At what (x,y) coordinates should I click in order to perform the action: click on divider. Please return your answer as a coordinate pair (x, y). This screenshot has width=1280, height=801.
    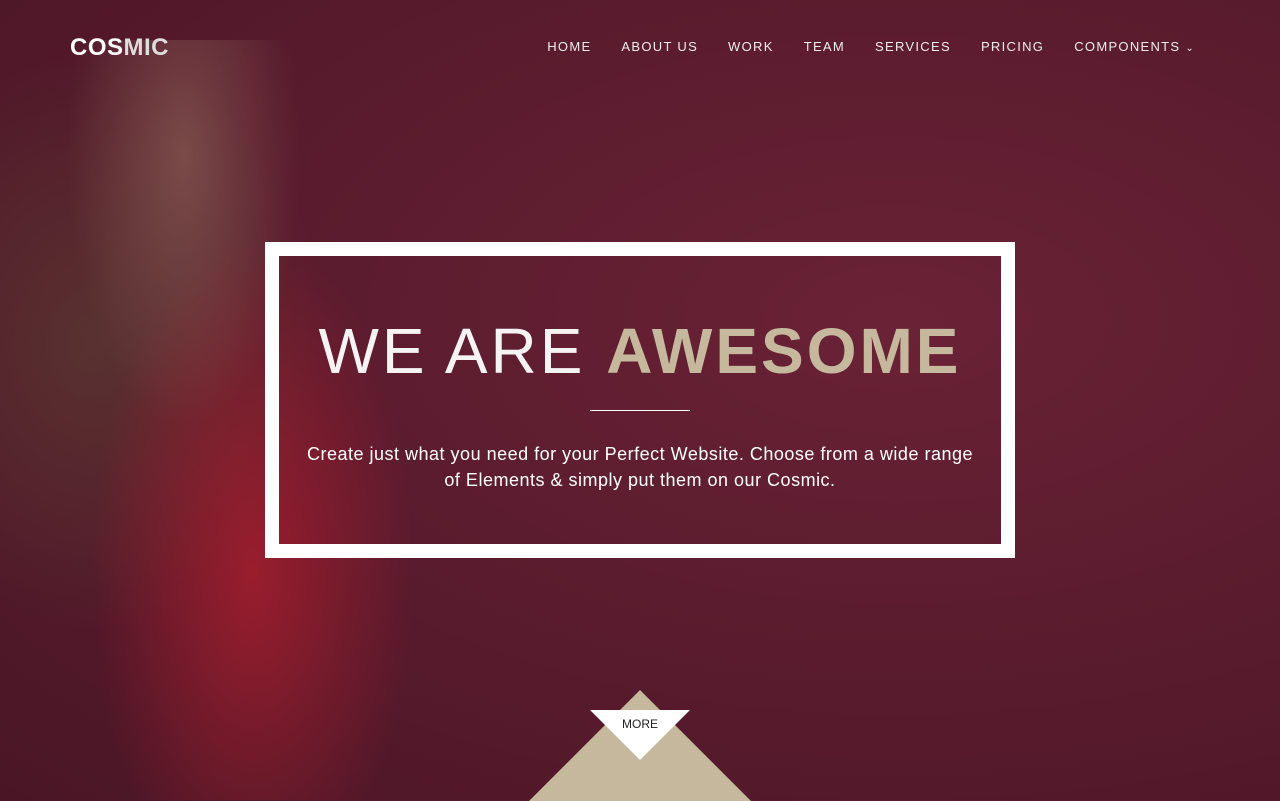
    Looking at the image, I should click on (640, 410).